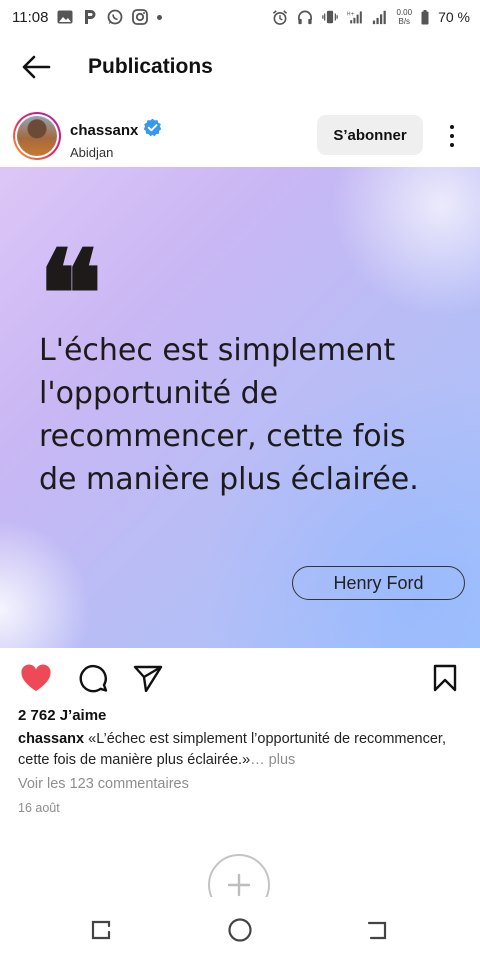 Image resolution: width=480 pixels, height=960 pixels. What do you see at coordinates (90, 17) in the screenshot?
I see `p-app-icon` at bounding box center [90, 17].